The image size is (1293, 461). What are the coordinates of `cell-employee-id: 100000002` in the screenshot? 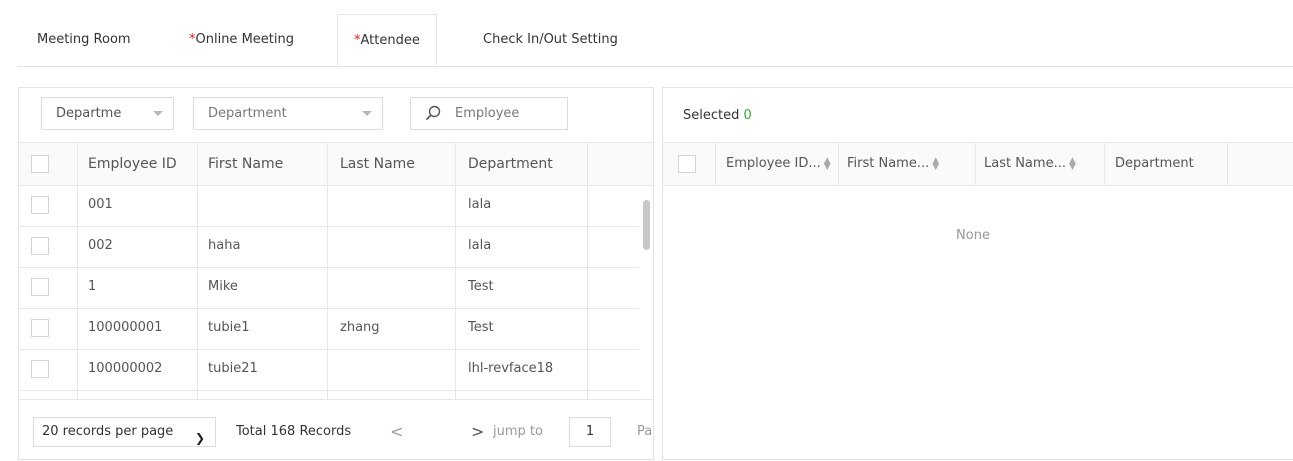 It's located at (138, 370).